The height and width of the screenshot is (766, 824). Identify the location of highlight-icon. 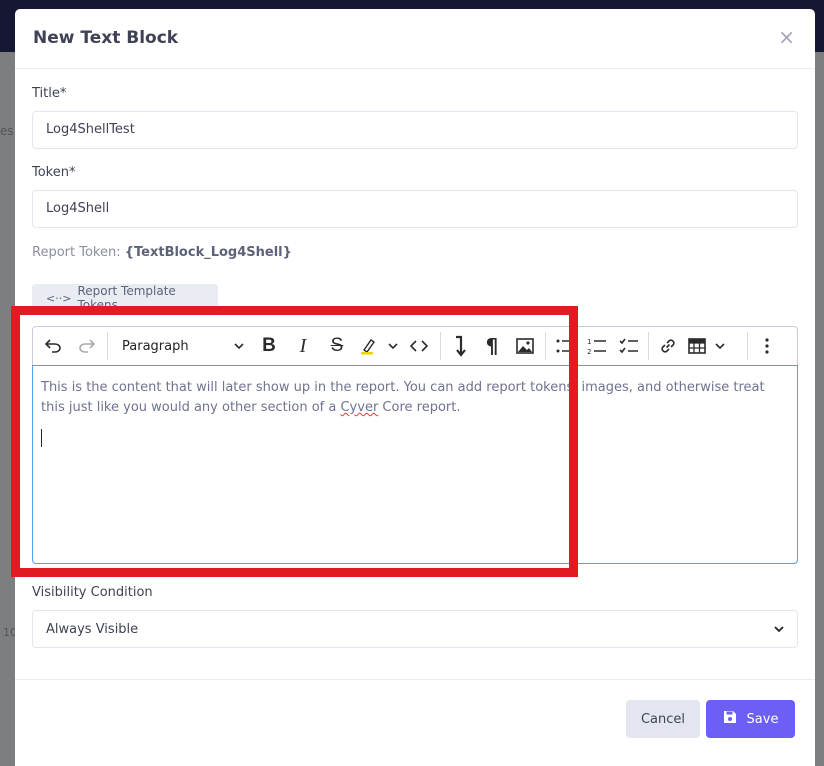
(369, 346).